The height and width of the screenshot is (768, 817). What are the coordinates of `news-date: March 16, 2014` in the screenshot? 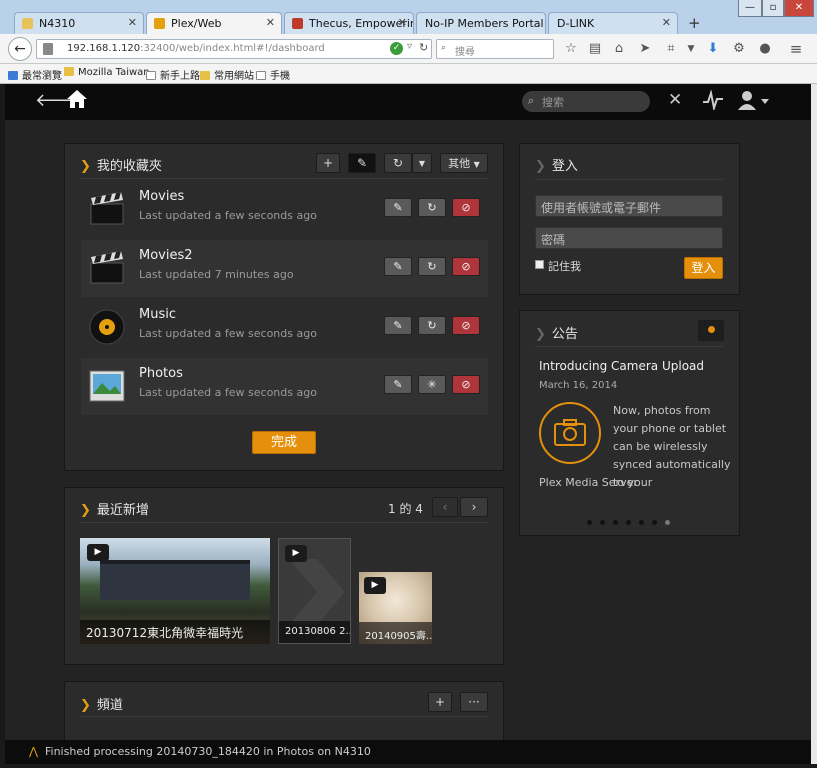 It's located at (578, 385).